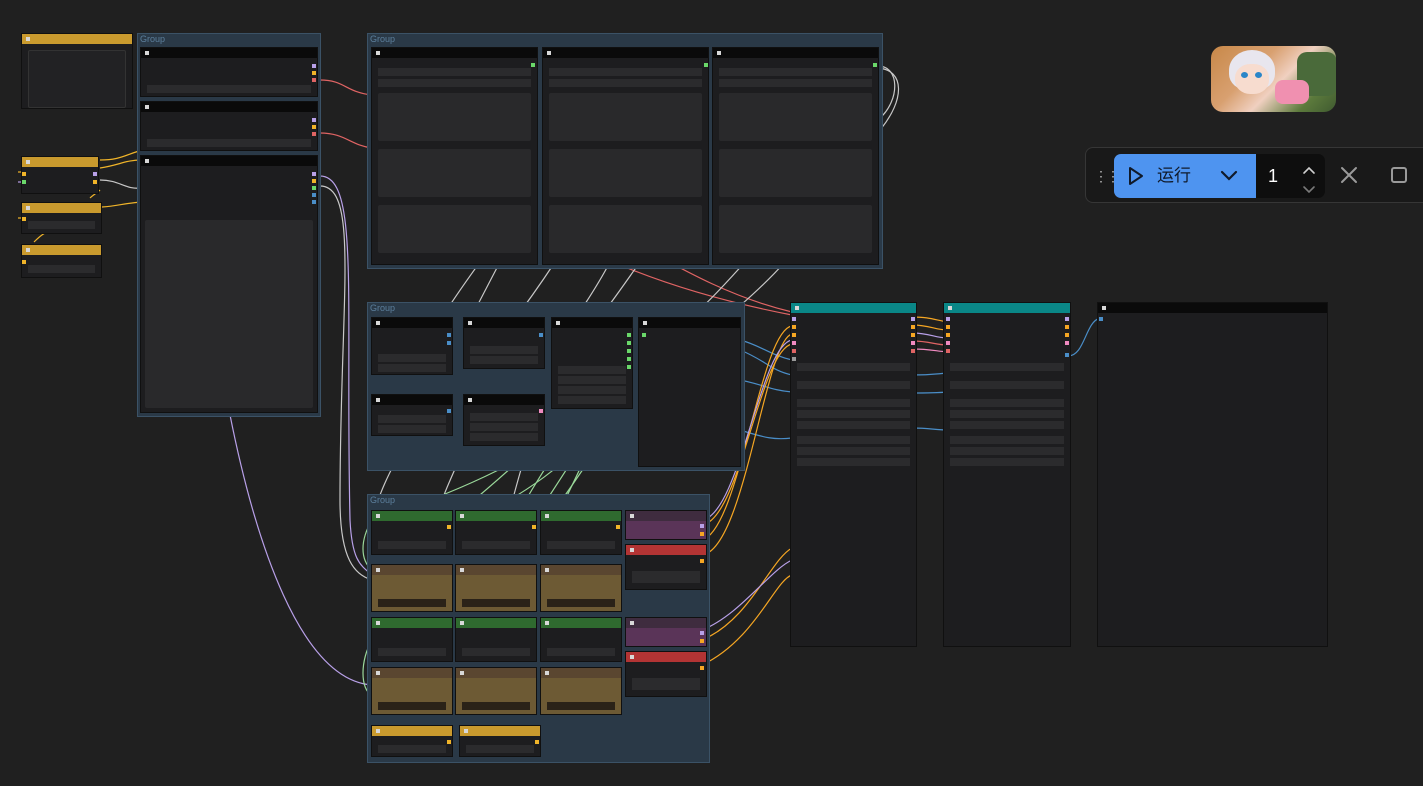 Image resolution: width=1423 pixels, height=786 pixels. What do you see at coordinates (1229, 178) in the screenshot?
I see `chevron-down-icon` at bounding box center [1229, 178].